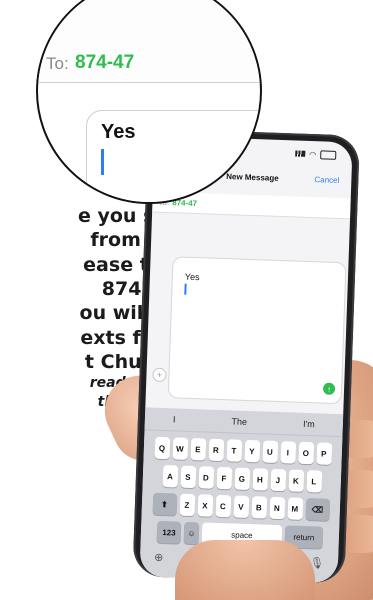 The height and width of the screenshot is (600, 373). I want to click on key: Z, so click(187, 505).